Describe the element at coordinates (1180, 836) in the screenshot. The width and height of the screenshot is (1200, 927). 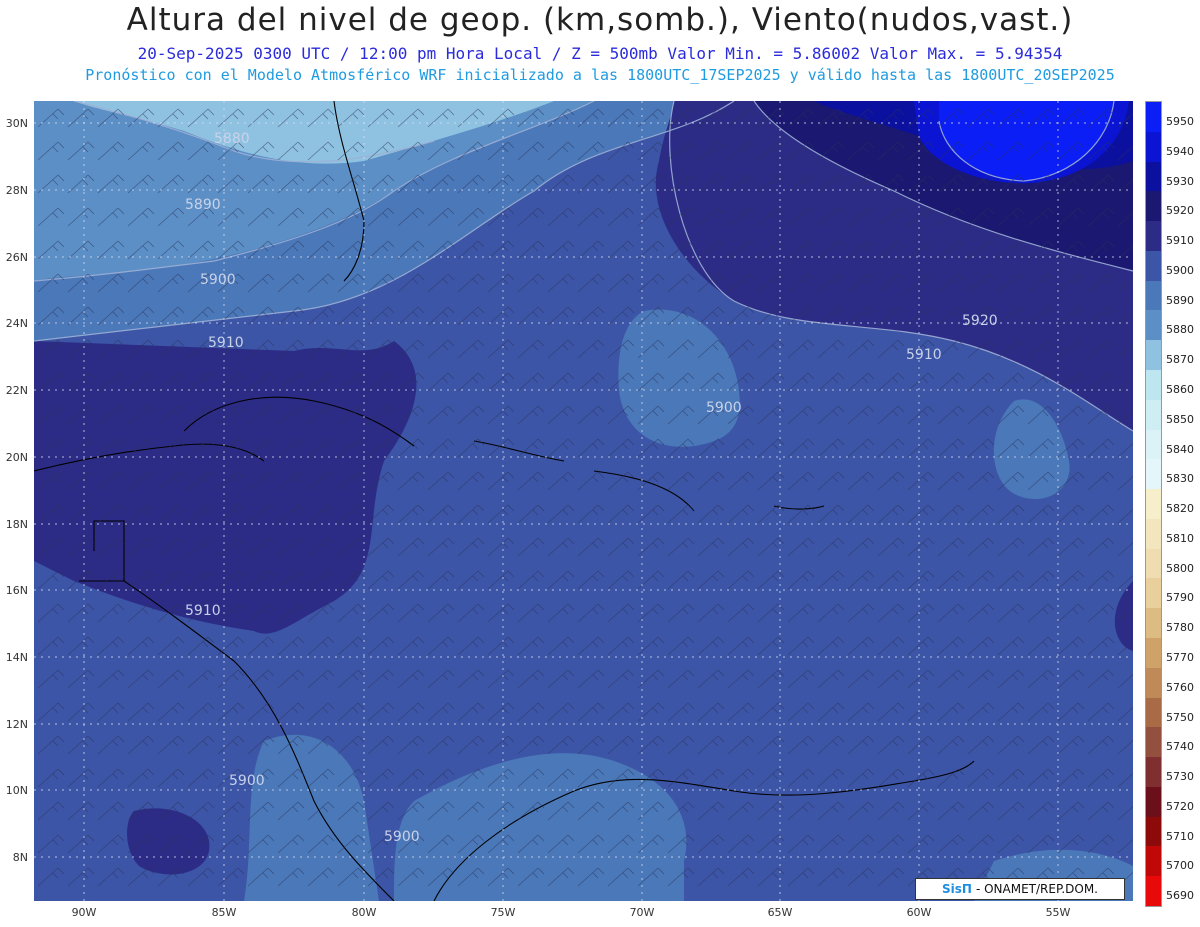
I see `colorbar-label: 5710` at that location.